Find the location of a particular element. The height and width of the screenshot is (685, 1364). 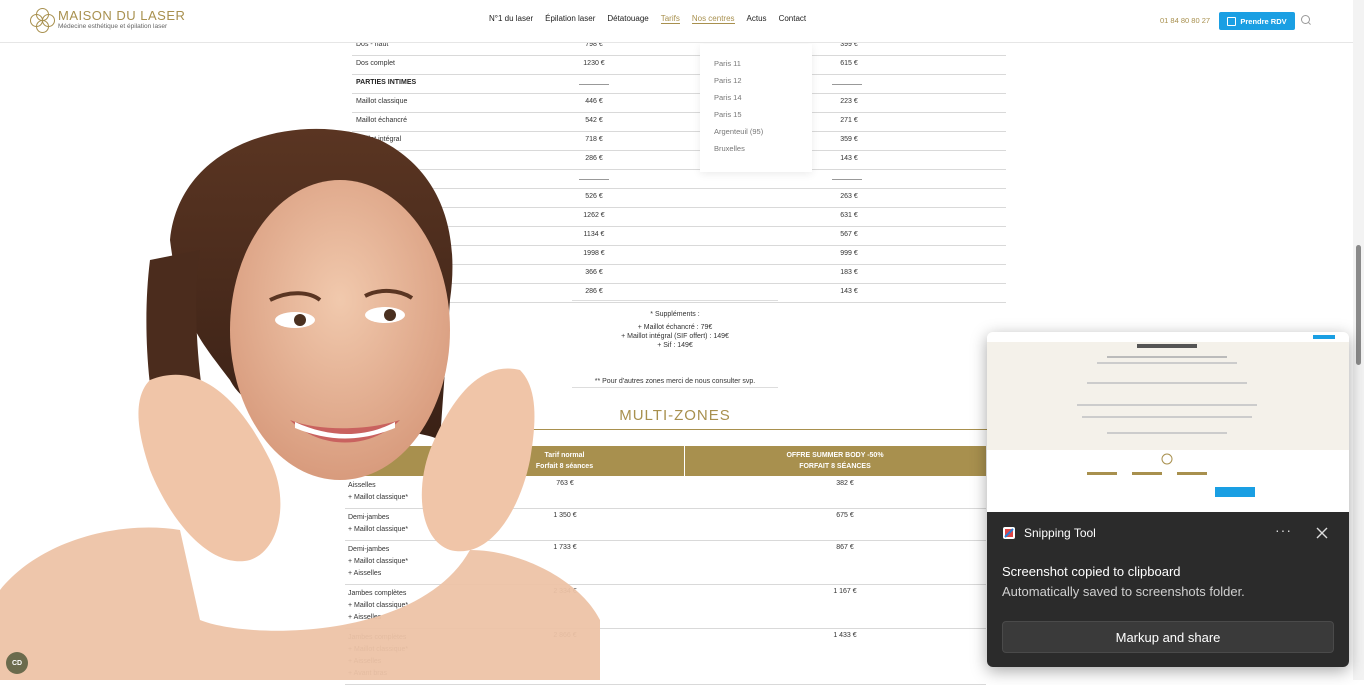

zone-label: SIF is located at coordinates (361, 158).